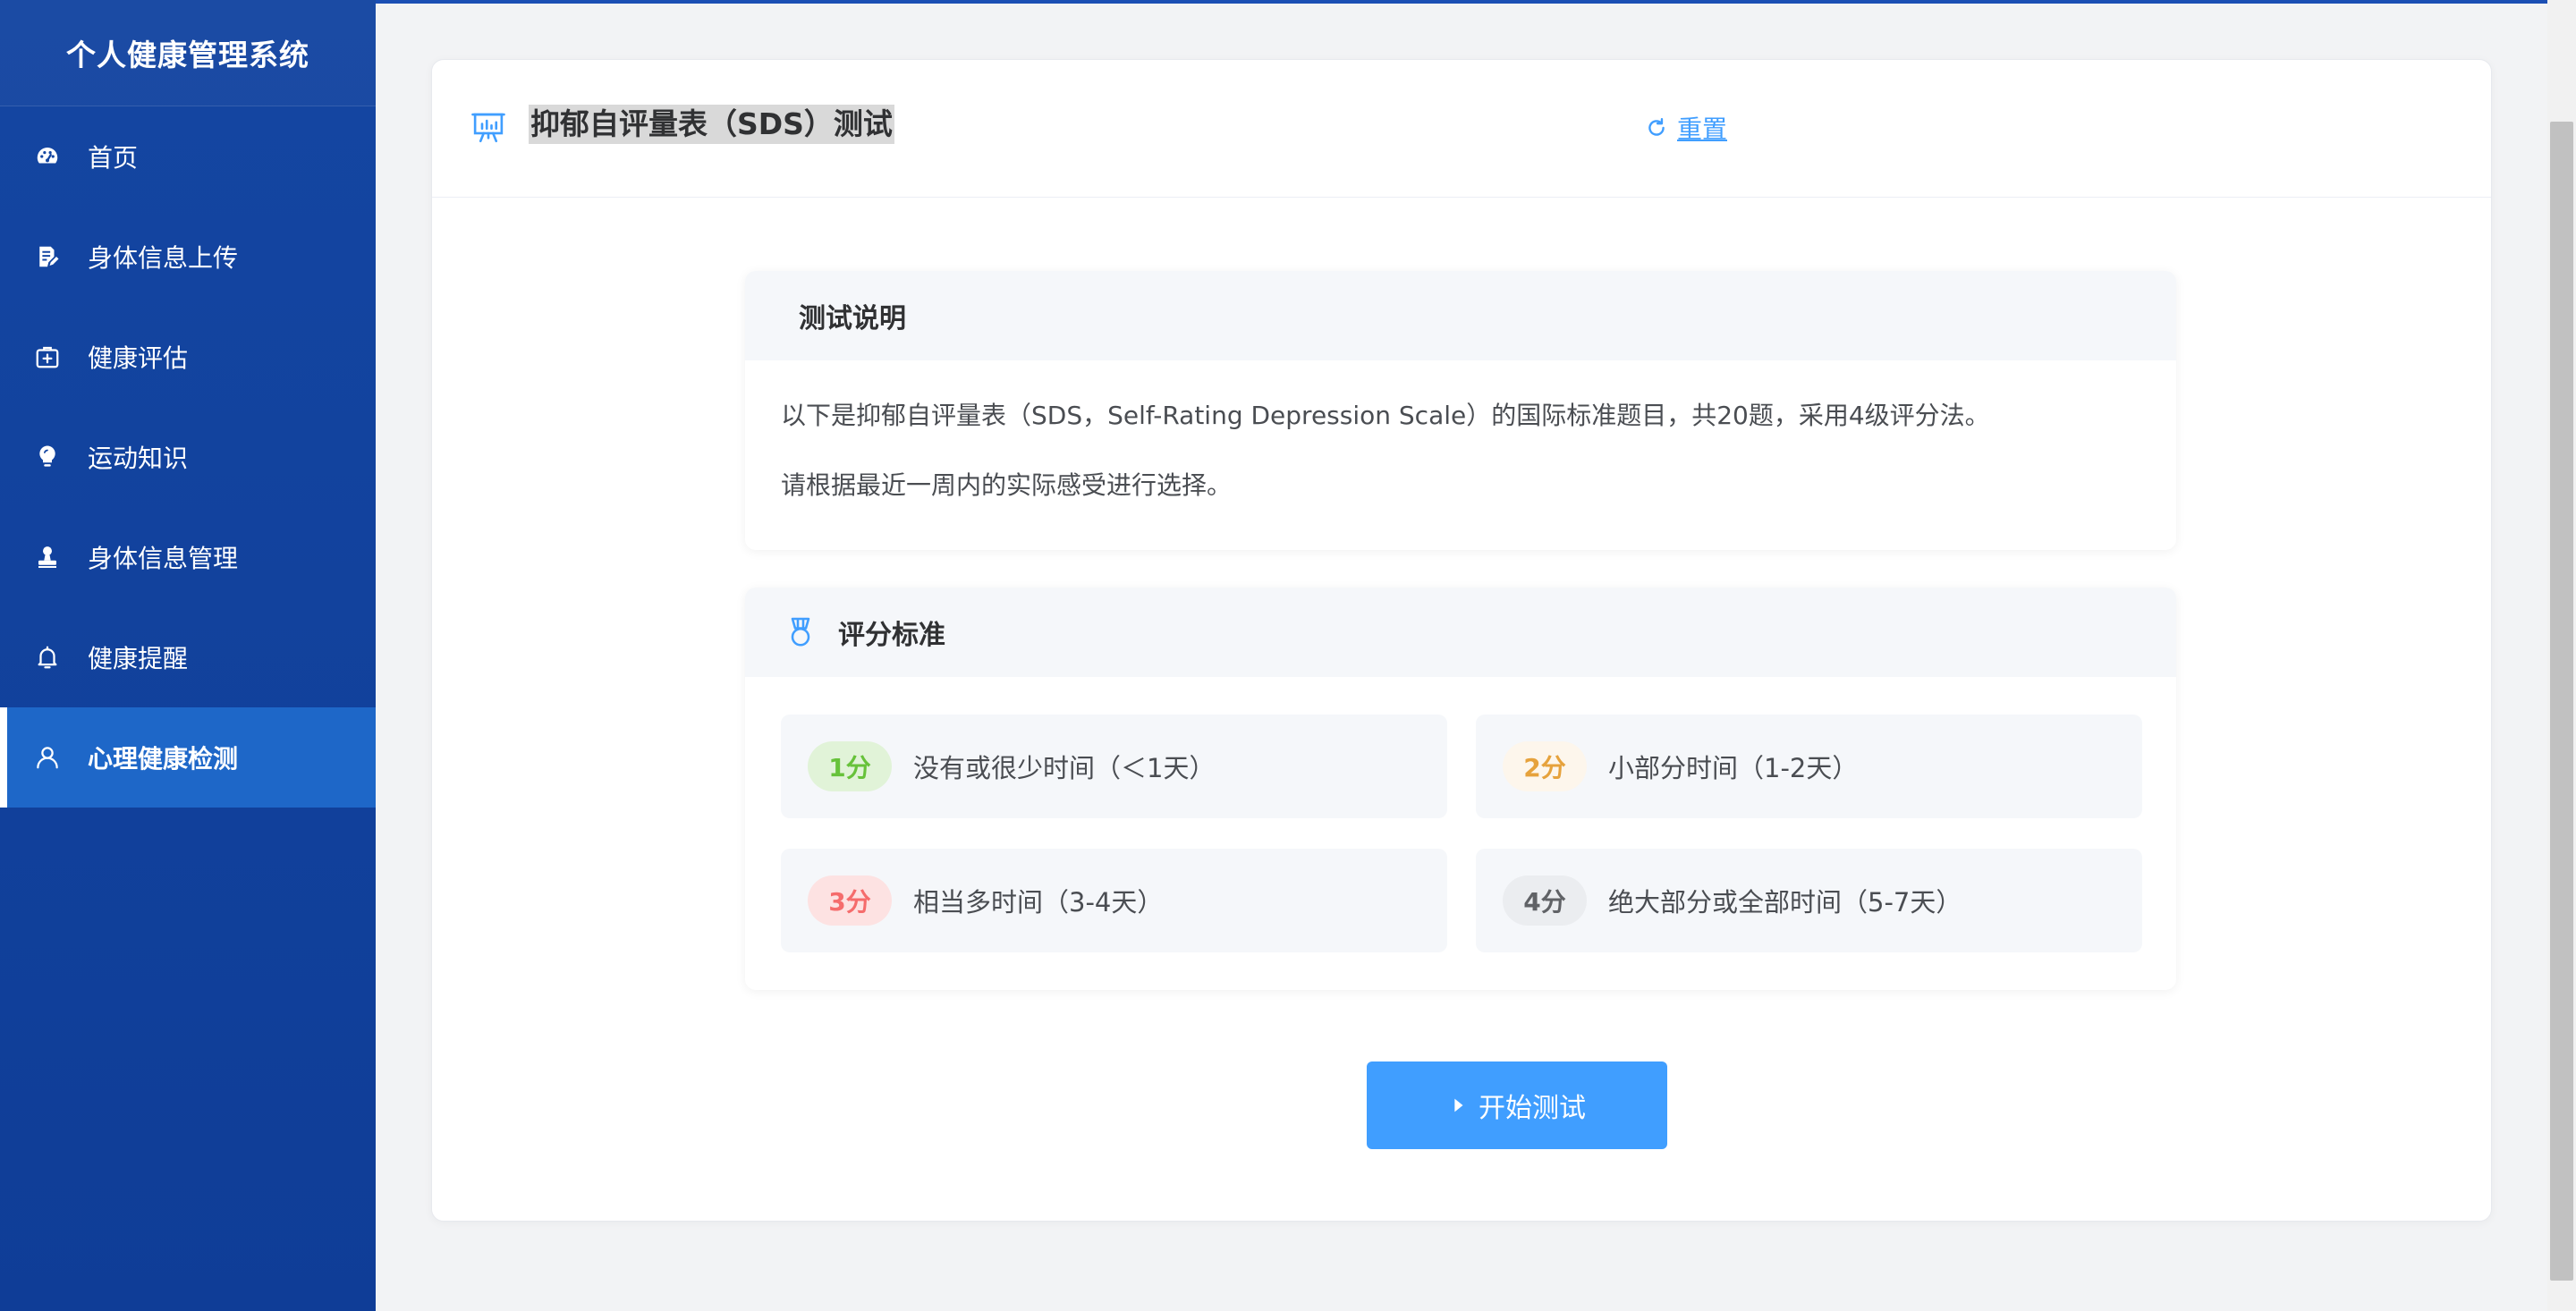 The width and height of the screenshot is (2576, 1311). I want to click on reset-label: 重置, so click(1702, 129).